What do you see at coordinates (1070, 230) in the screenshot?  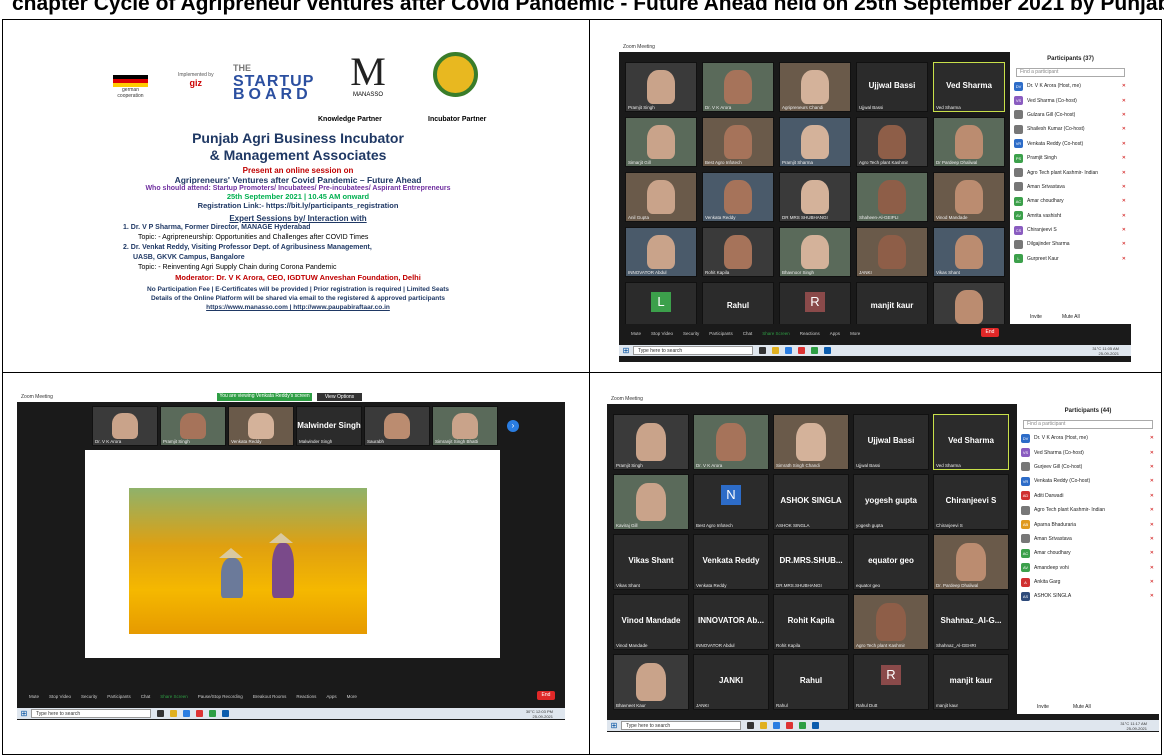 I see `participant-row: CS Chiranjeevi S ✕` at bounding box center [1070, 230].